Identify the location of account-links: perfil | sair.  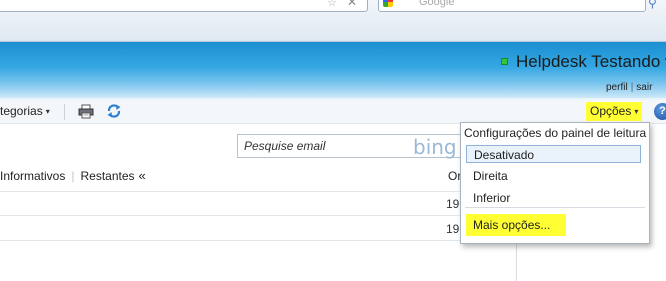
(629, 87).